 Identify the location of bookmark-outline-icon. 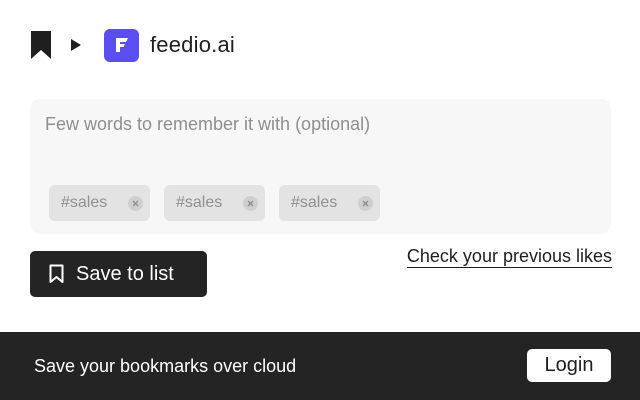
(56, 273).